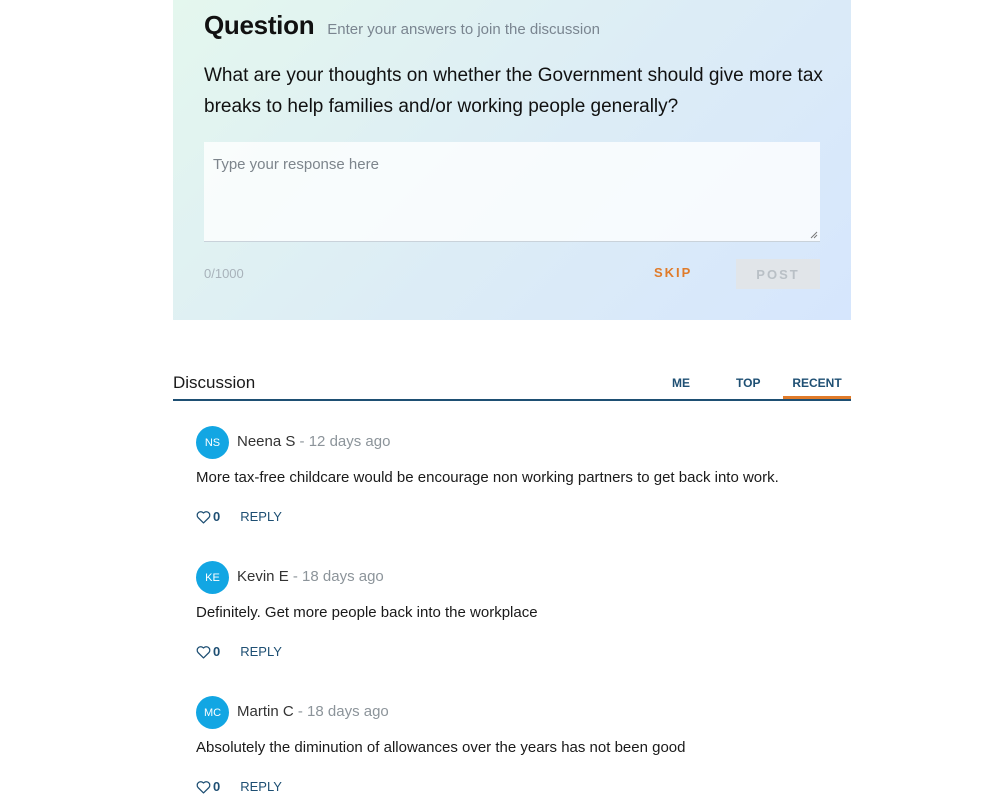 The width and height of the screenshot is (1000, 810). I want to click on post-button: POST, so click(778, 274).